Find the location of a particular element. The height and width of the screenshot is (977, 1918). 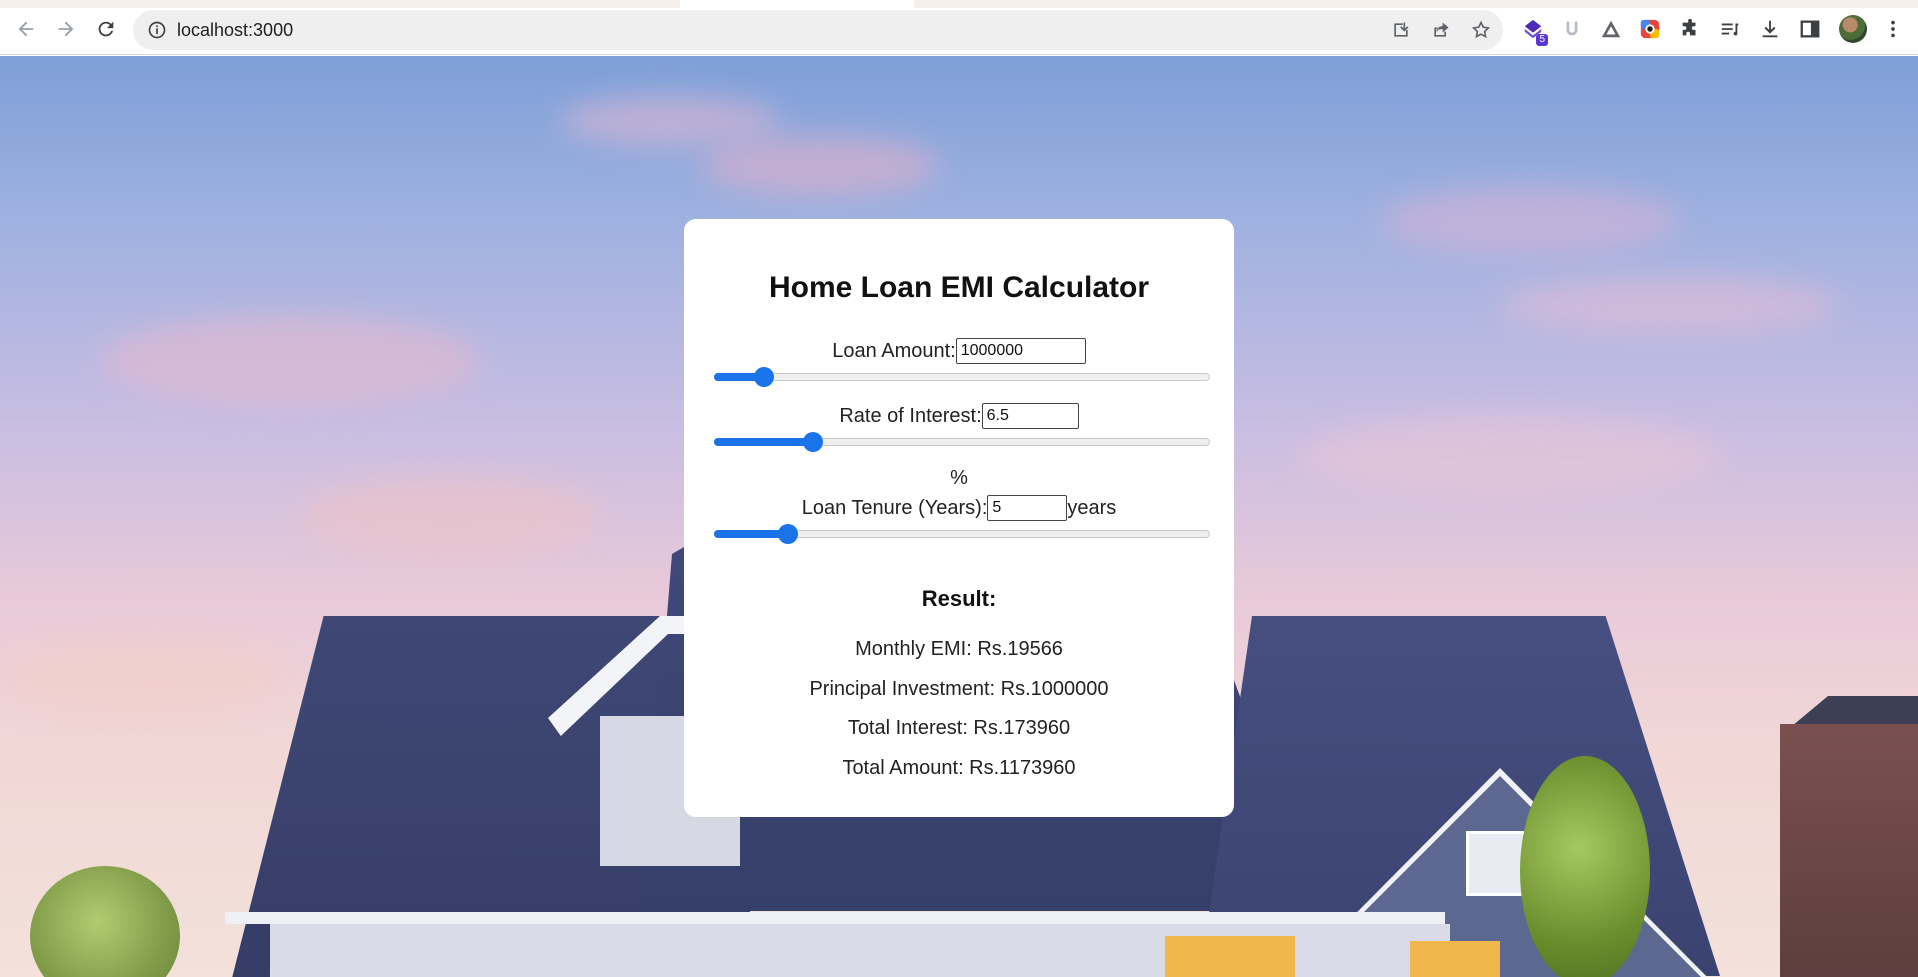

neighbor-house is located at coordinates (1849, 850).